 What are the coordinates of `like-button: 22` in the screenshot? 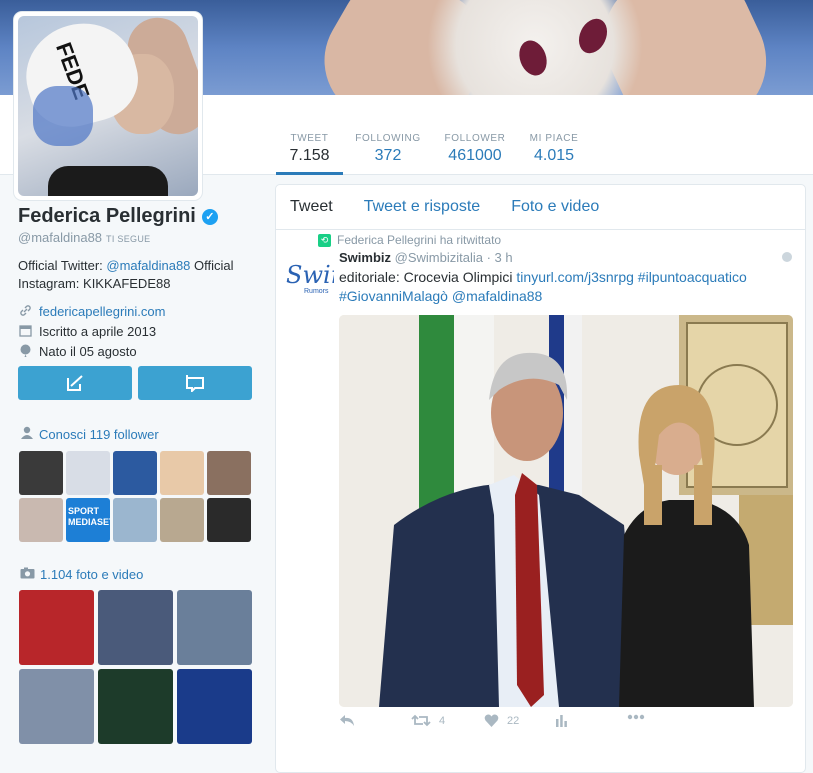 It's located at (501, 720).